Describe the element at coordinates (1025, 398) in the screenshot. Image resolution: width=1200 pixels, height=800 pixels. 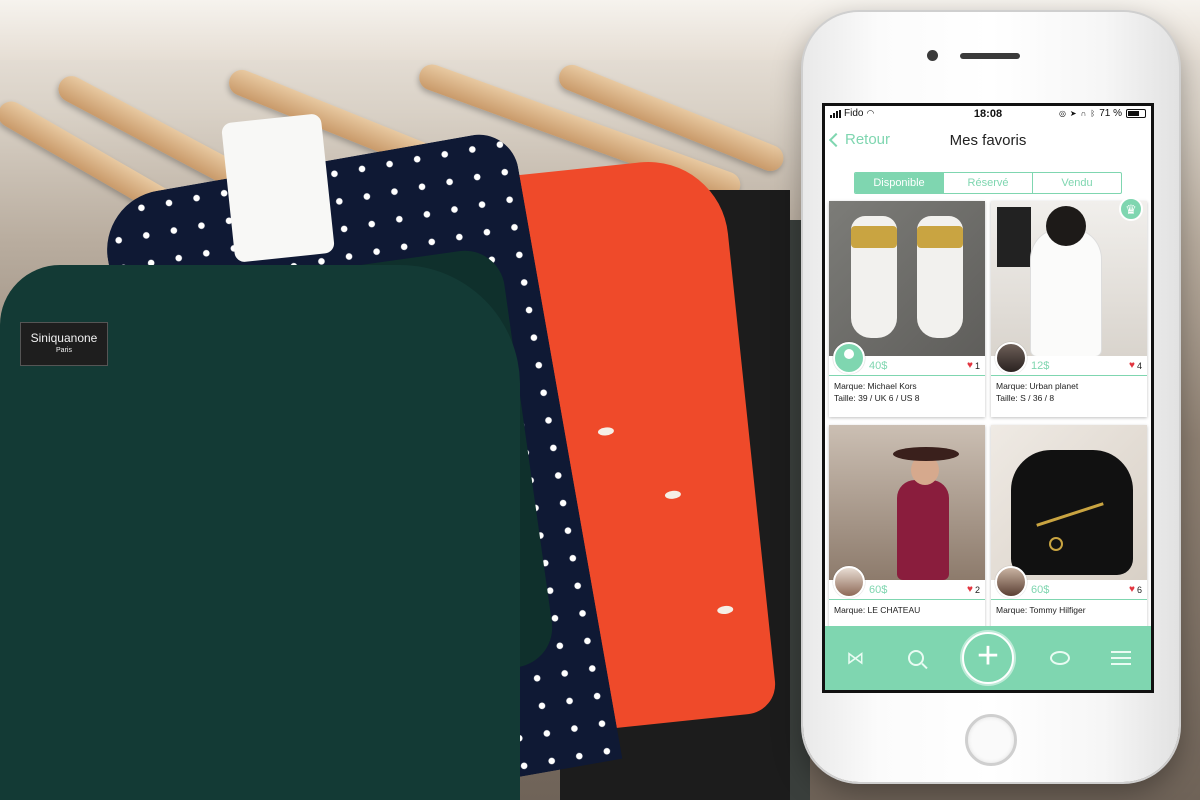
I see `product-size: Taille: S / 36 / 8` at that location.